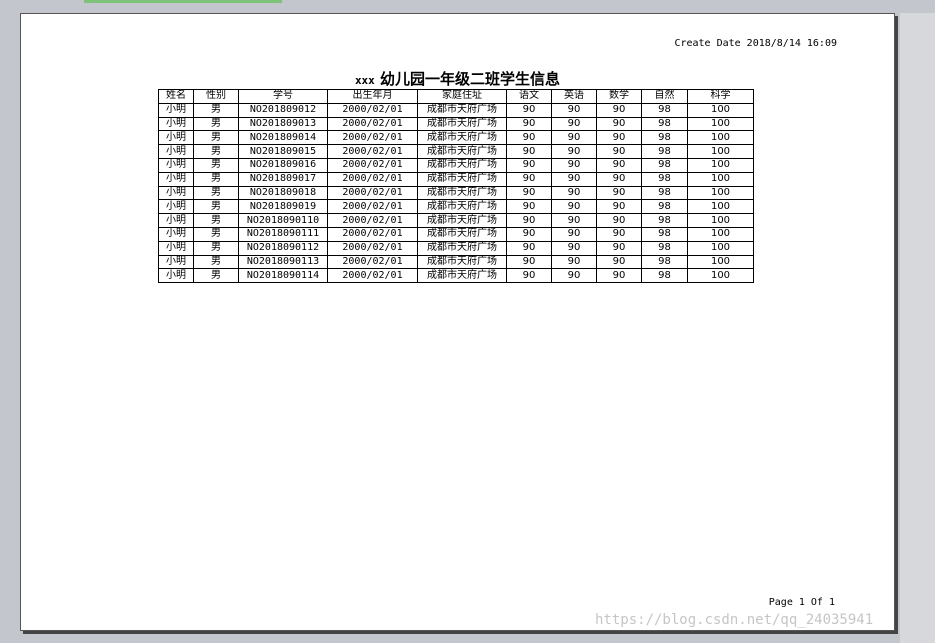 This screenshot has height=643, width=935. Describe the element at coordinates (176, 96) in the screenshot. I see `column-header: 姓名` at that location.